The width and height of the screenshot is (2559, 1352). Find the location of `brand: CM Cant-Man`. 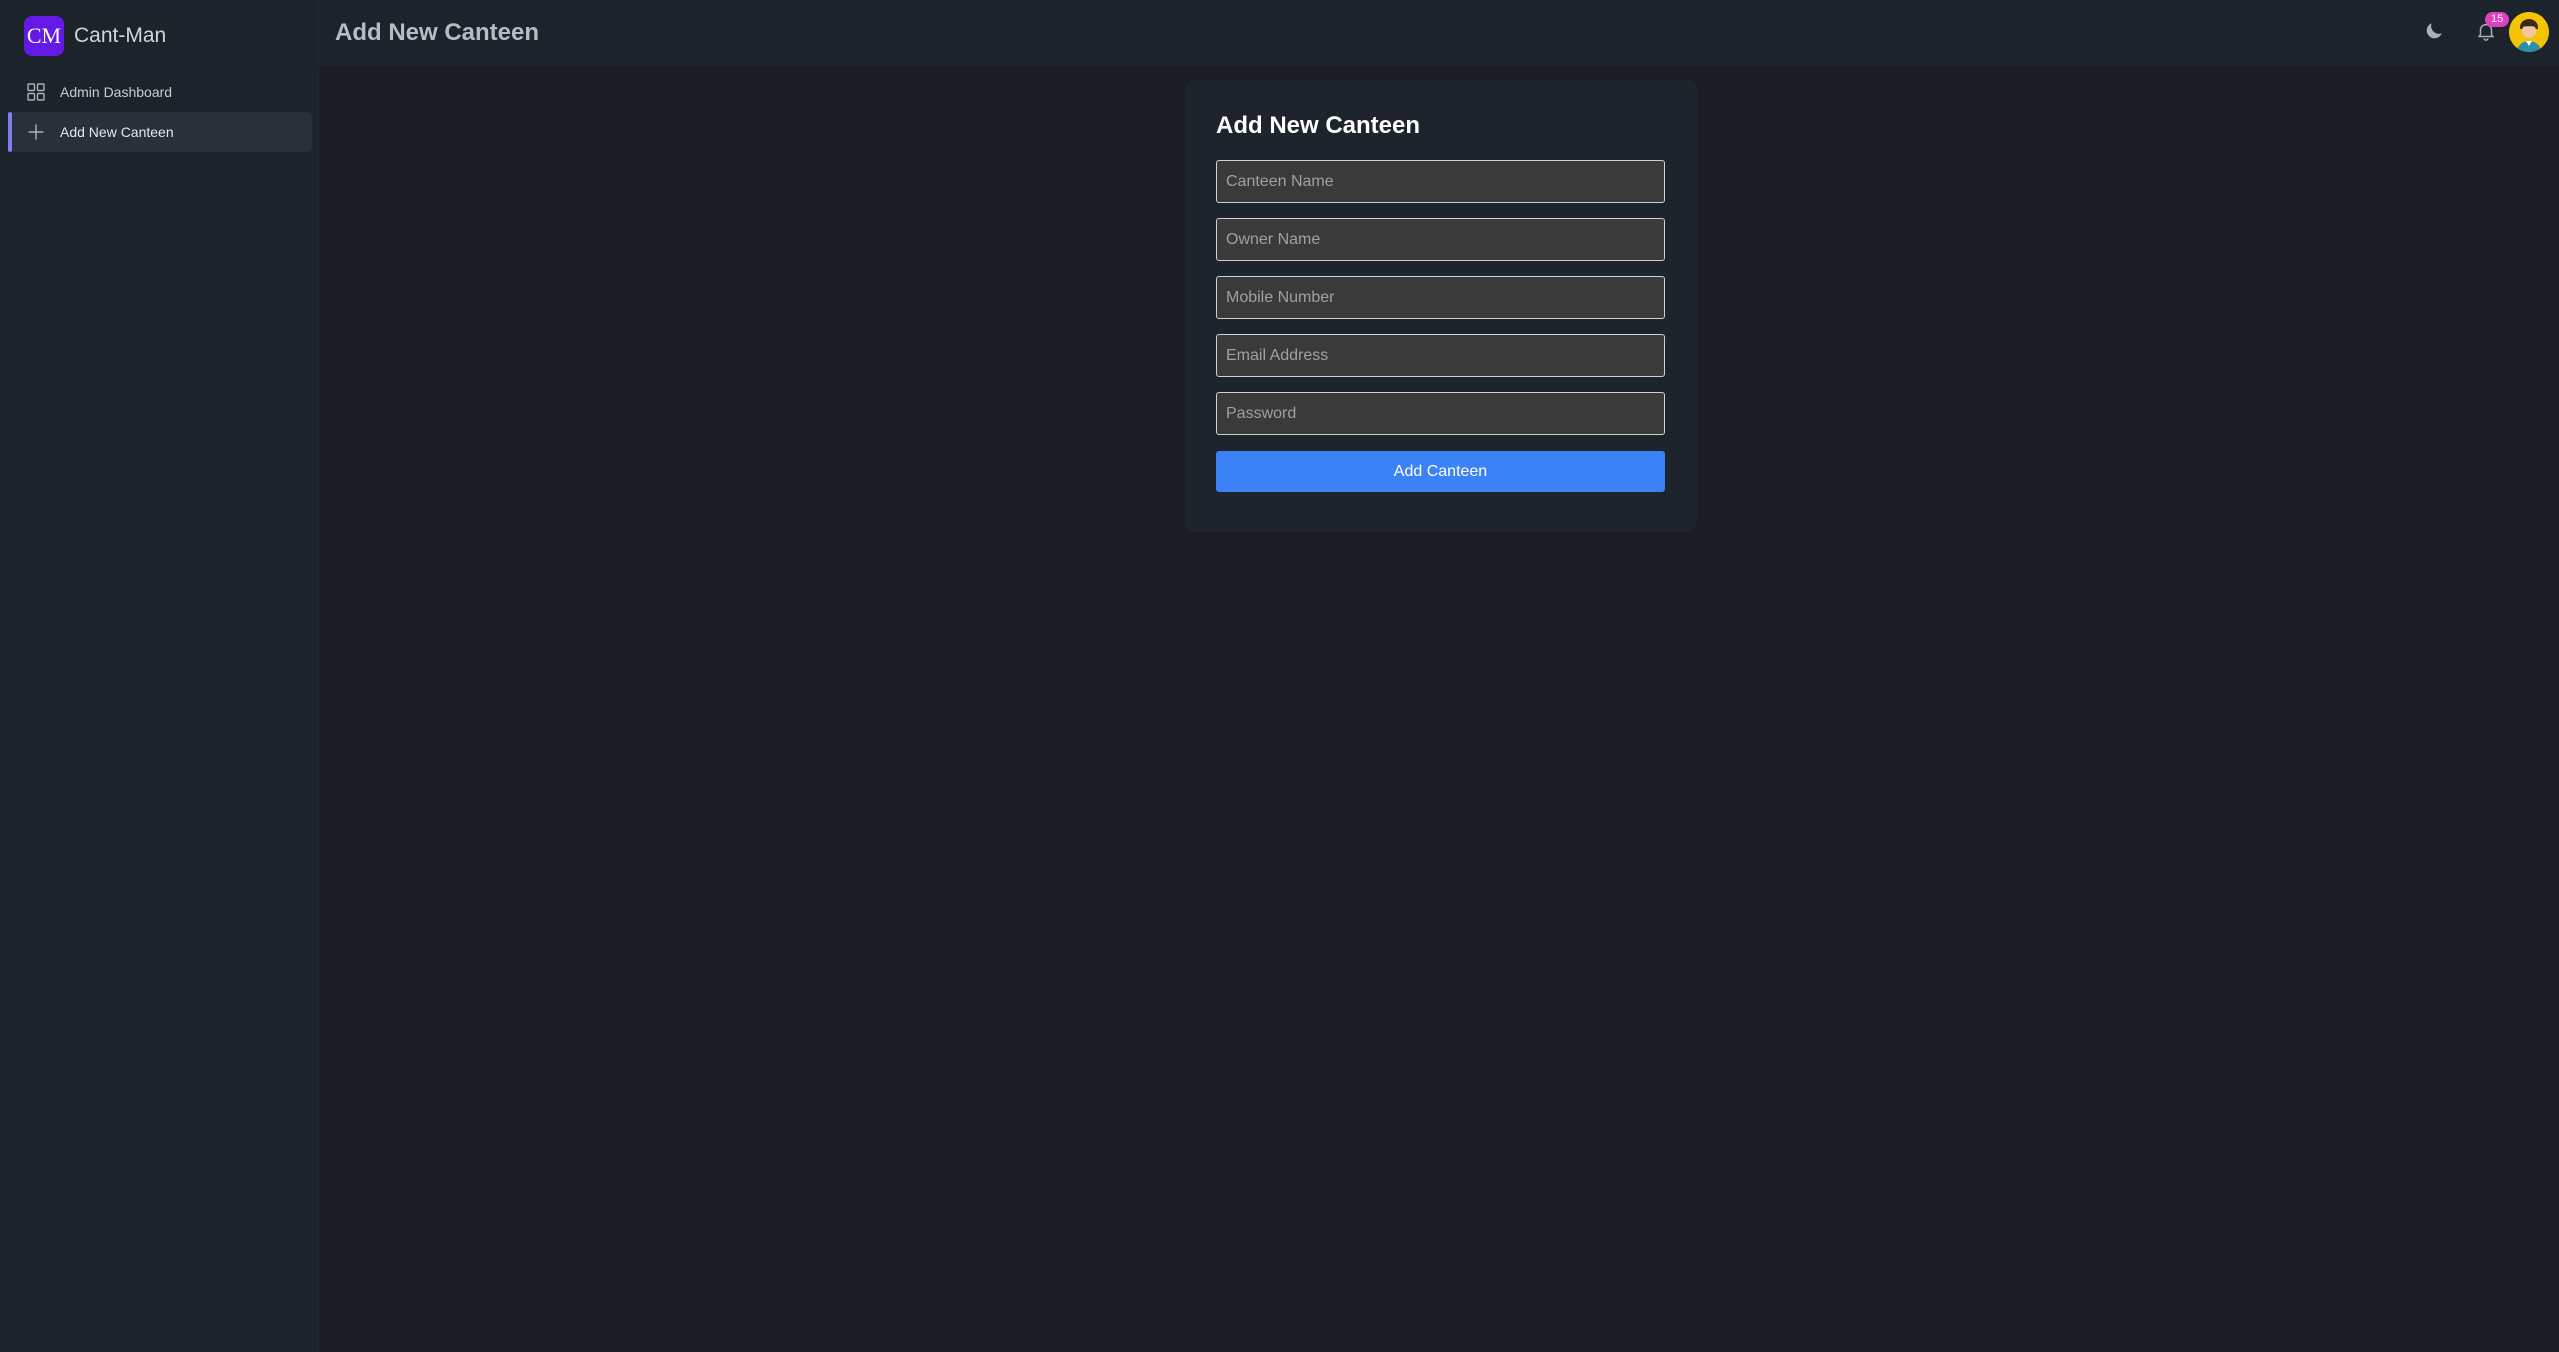

brand: CM Cant-Man is located at coordinates (95, 36).